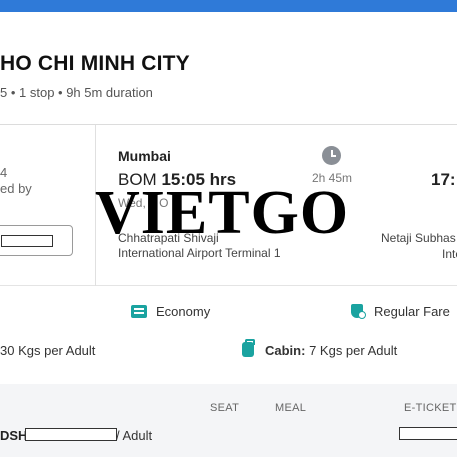 The width and height of the screenshot is (457, 457). What do you see at coordinates (225, 408) in the screenshot?
I see `column-header-seat: SEAT` at bounding box center [225, 408].